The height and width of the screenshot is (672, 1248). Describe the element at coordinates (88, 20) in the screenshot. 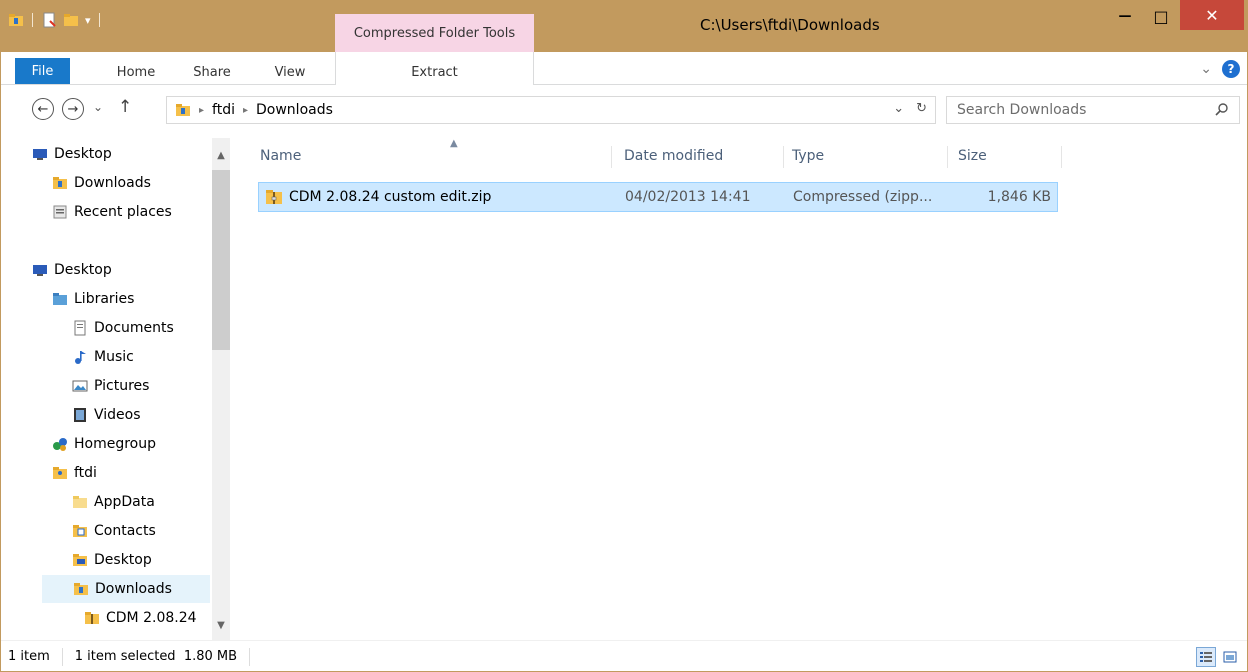

I see `customize-toolbar-icon: ▾` at that location.